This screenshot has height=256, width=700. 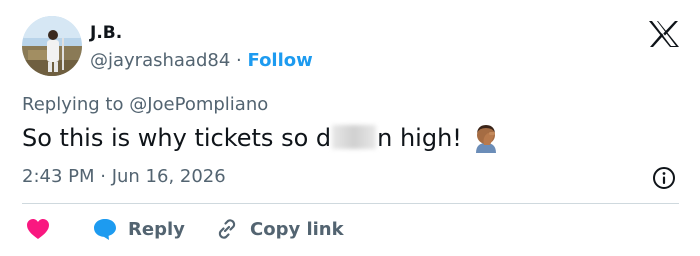 What do you see at coordinates (664, 178) in the screenshot?
I see `info-icon` at bounding box center [664, 178].